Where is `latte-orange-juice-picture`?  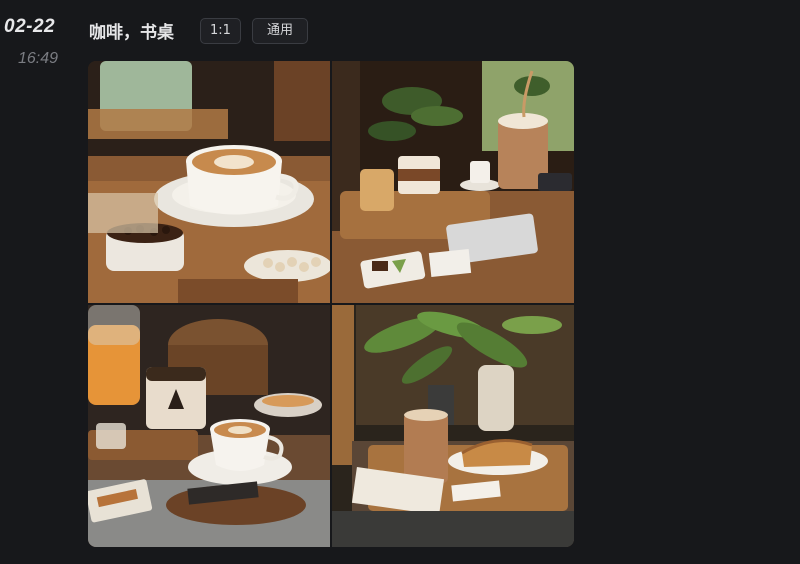 latte-orange-juice-picture is located at coordinates (209, 426).